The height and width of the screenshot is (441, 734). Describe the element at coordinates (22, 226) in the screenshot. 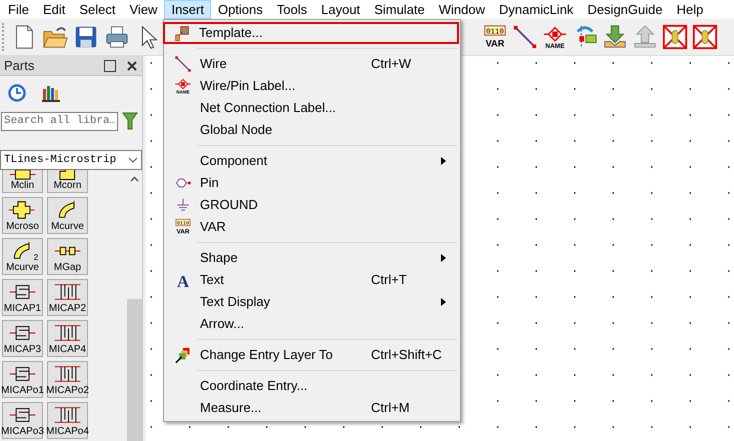

I see `part-label: Mcroso` at that location.